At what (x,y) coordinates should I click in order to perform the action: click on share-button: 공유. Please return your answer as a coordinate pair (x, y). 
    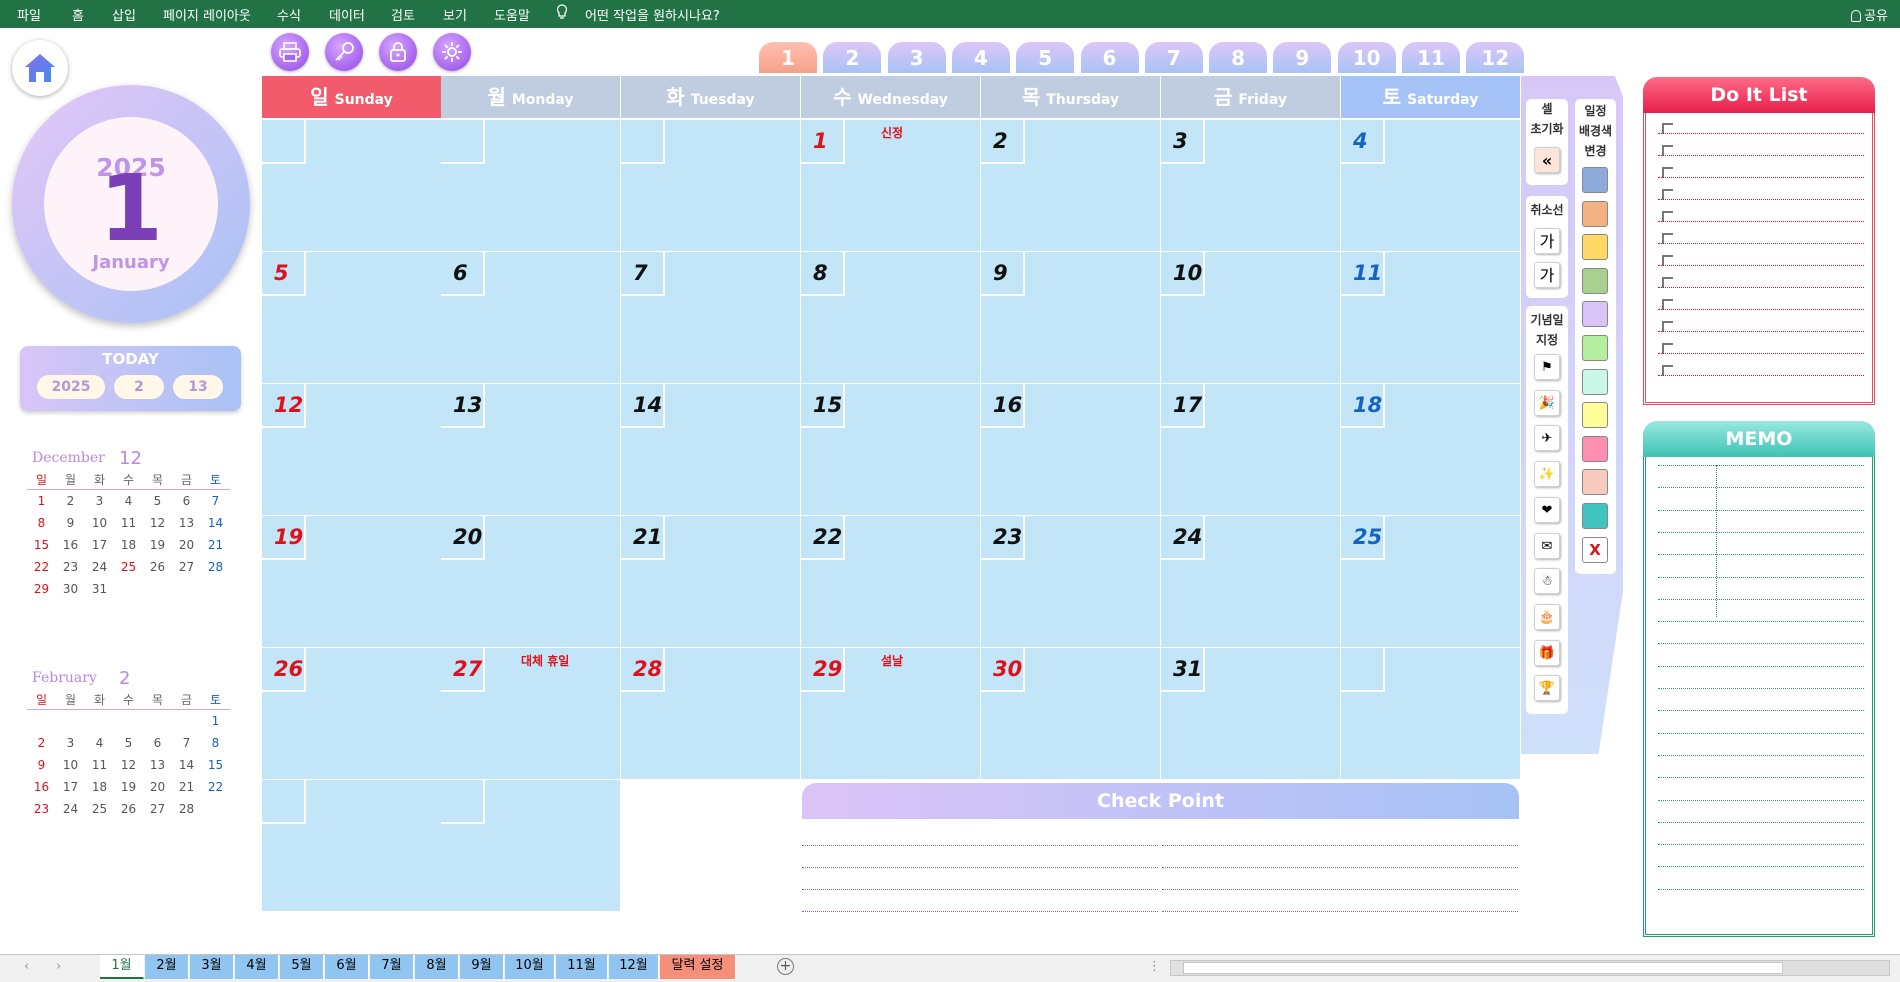
    Looking at the image, I should click on (1869, 14).